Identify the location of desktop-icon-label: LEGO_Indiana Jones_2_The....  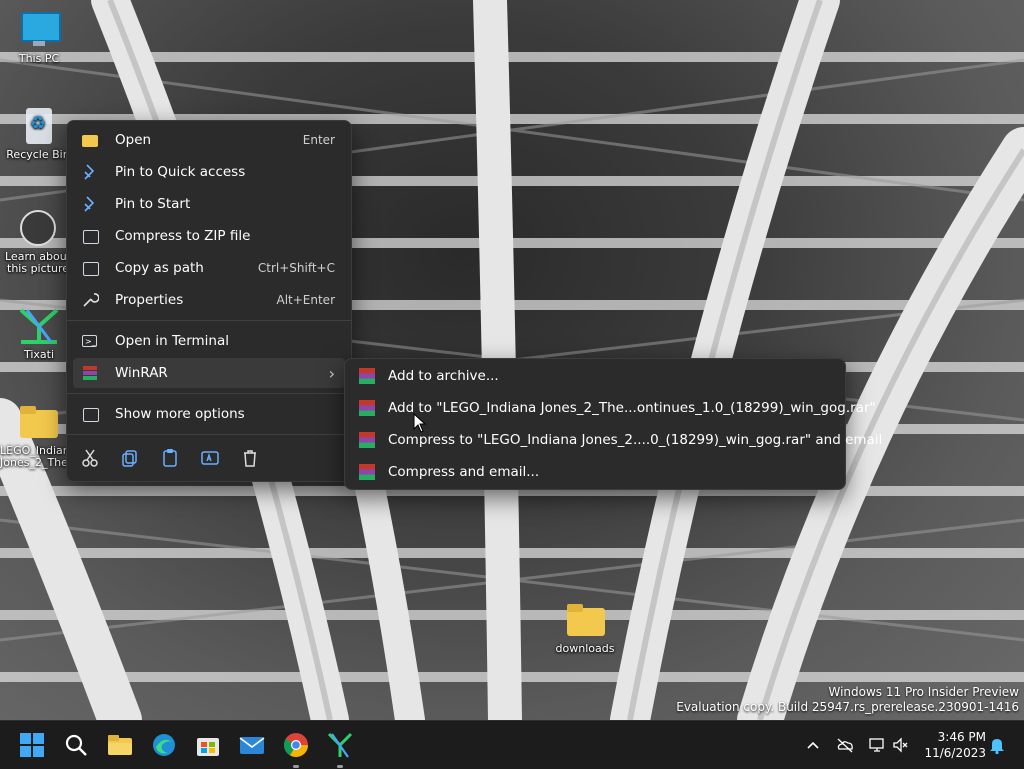
(39, 456).